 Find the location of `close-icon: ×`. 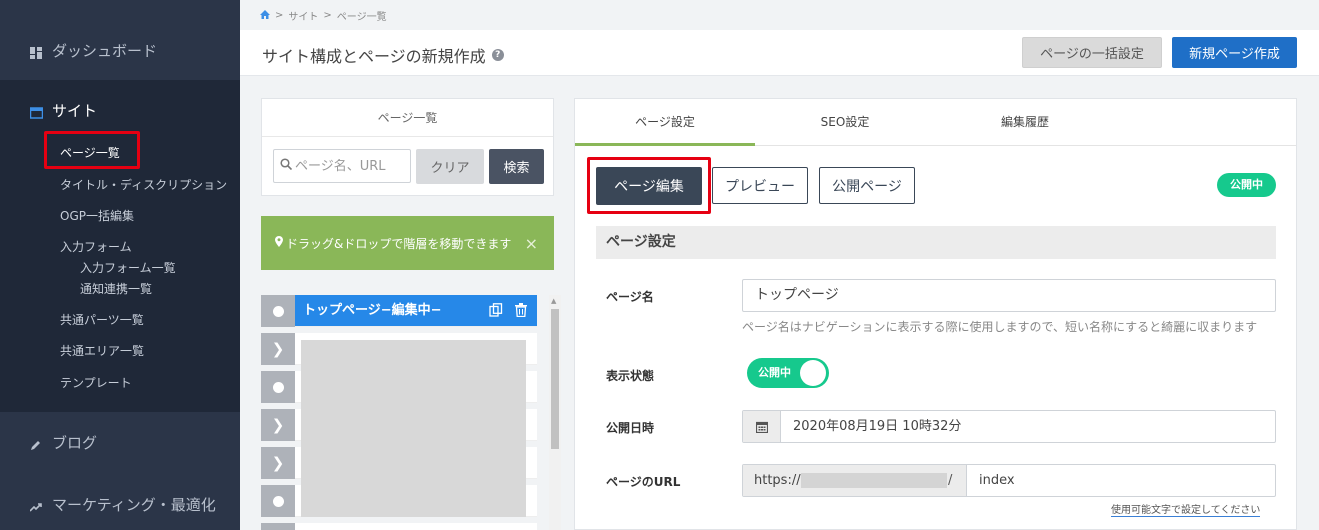

close-icon: × is located at coordinates (531, 243).